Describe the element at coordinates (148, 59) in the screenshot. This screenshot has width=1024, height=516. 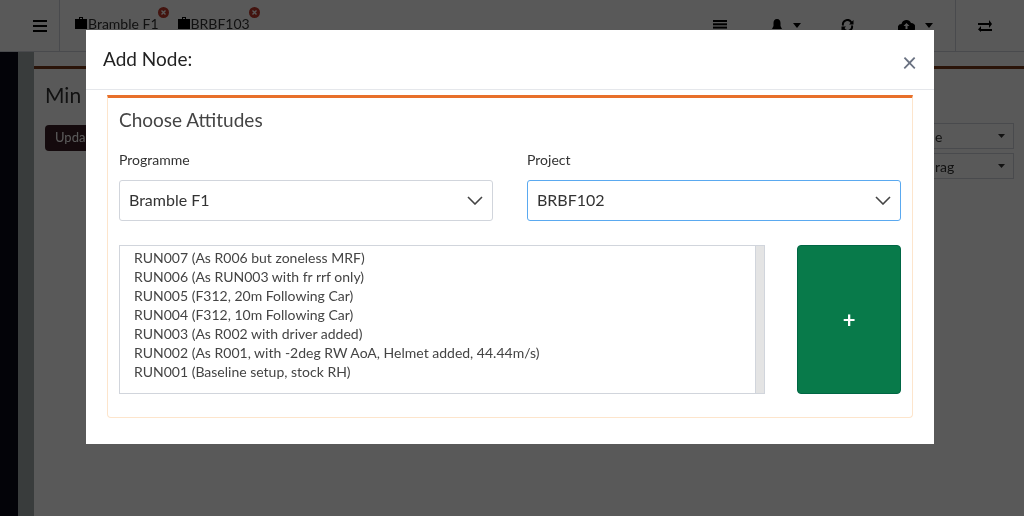
I see `modal-title: Add Node:` at that location.